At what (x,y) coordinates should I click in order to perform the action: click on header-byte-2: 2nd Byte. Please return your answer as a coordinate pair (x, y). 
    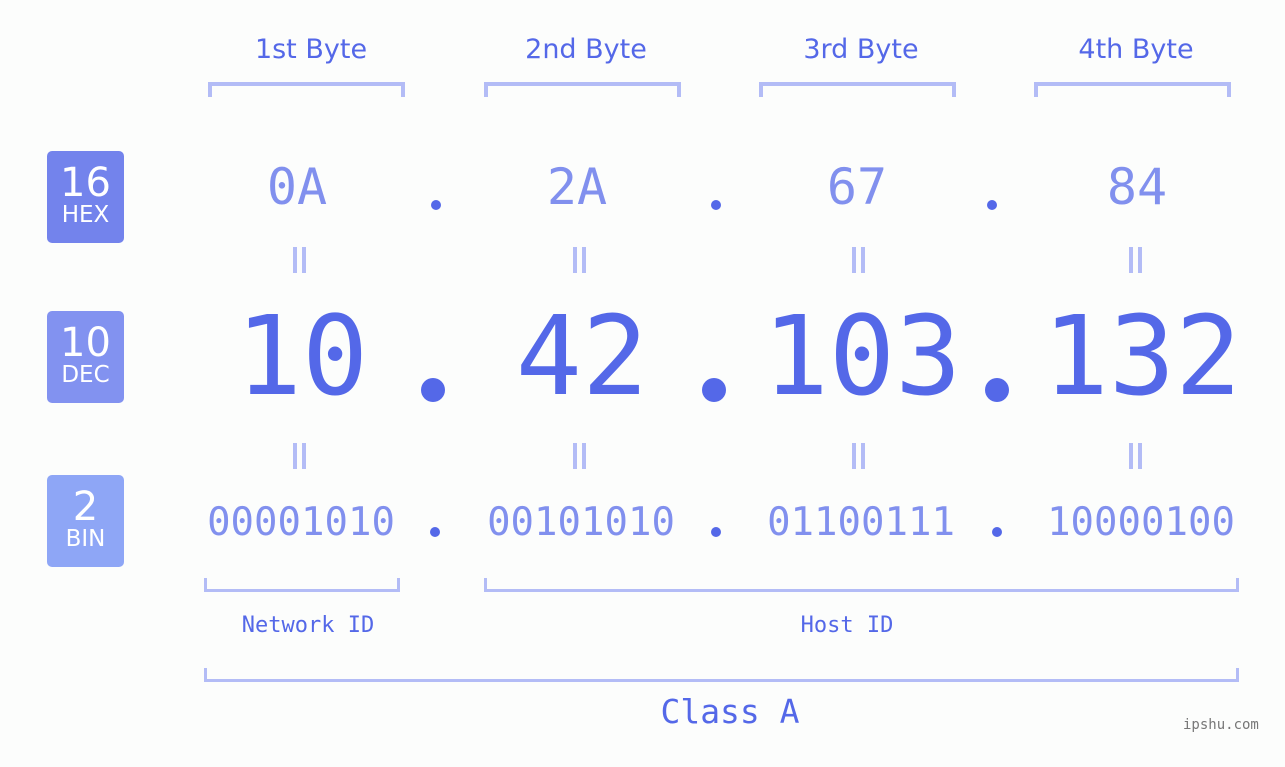
    Looking at the image, I should click on (586, 49).